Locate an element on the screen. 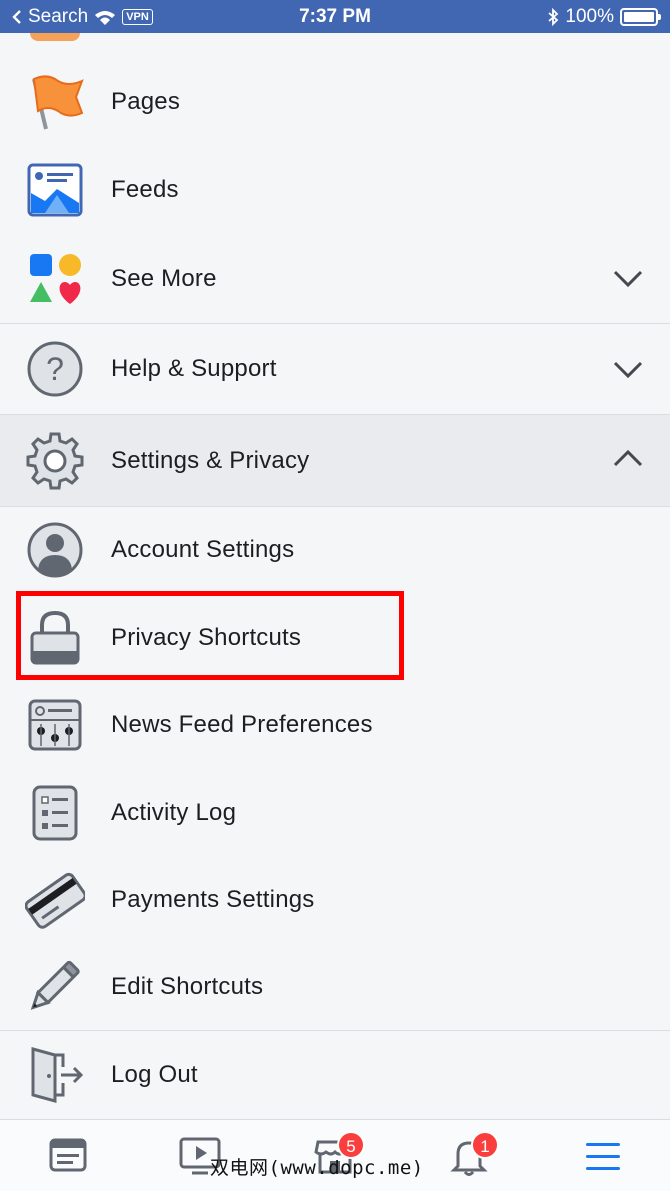  menu-item-edit-shortcuts: Edit Shortcuts is located at coordinates (335, 986).